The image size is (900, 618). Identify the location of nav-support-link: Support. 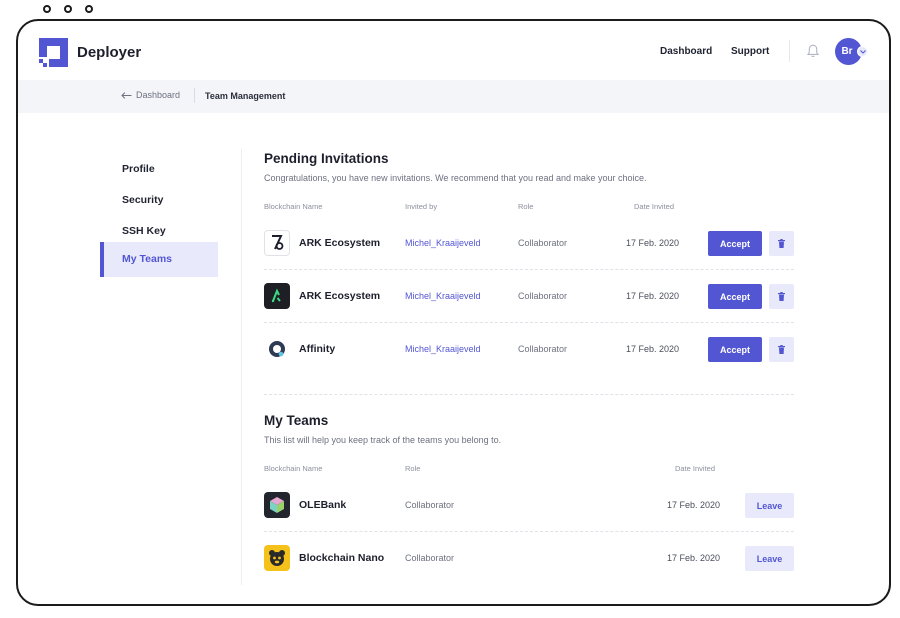
(750, 51).